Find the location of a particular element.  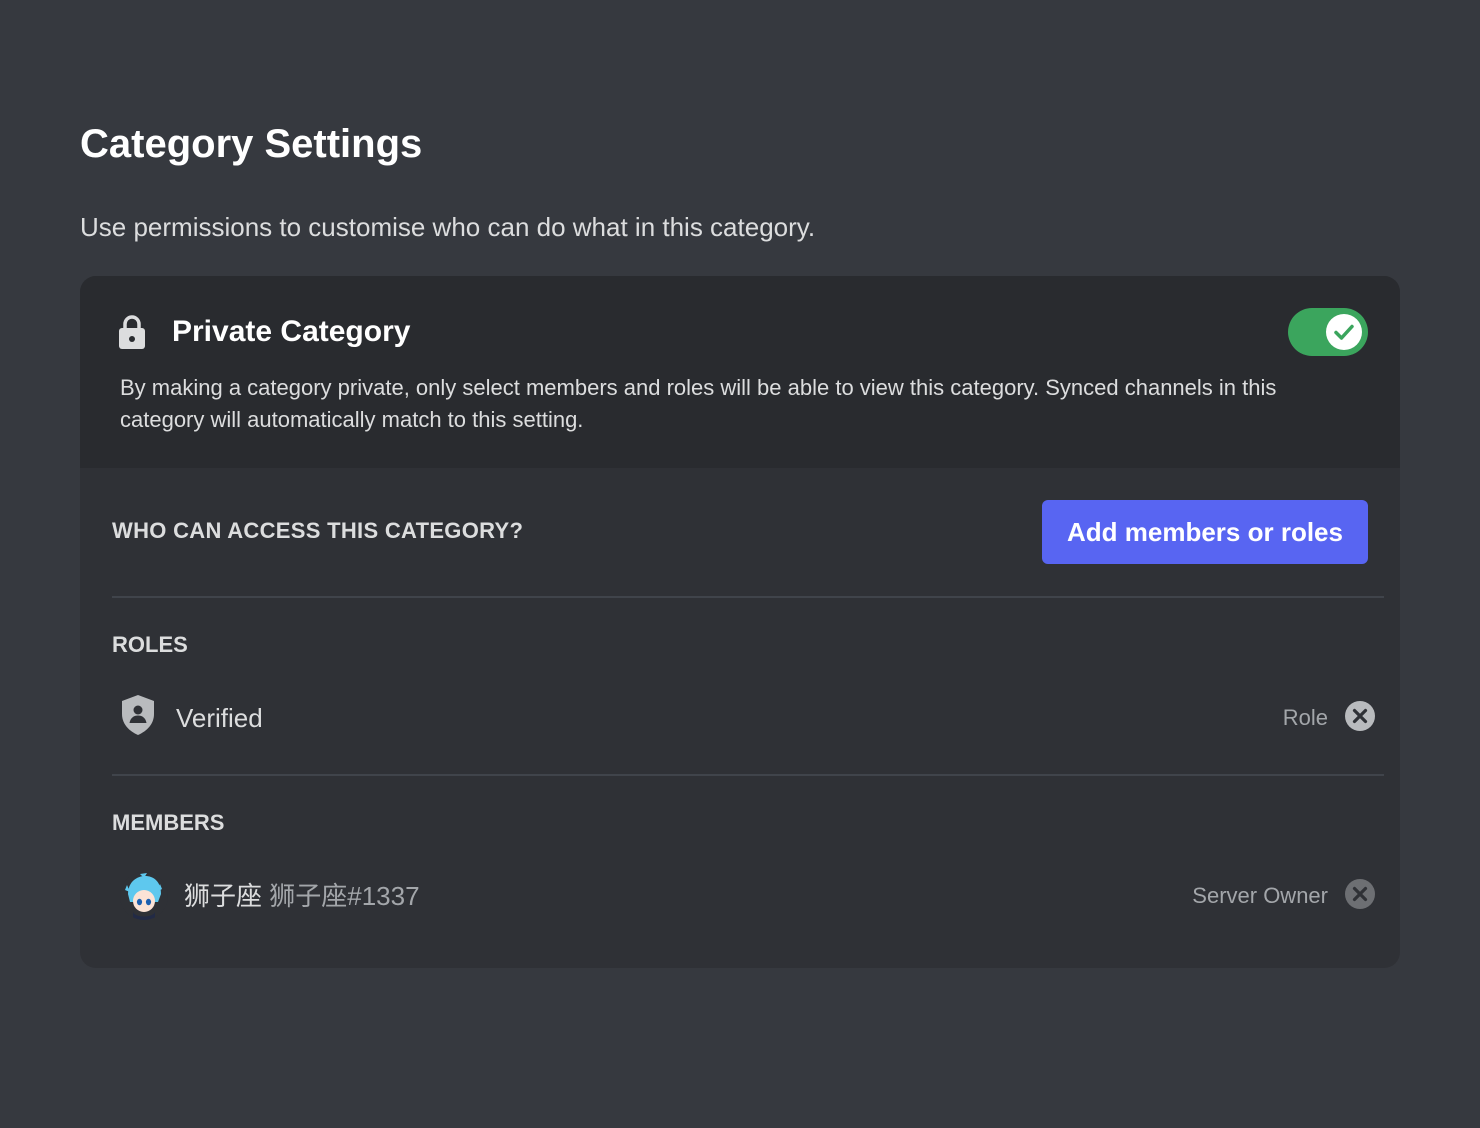

private-category-toggle is located at coordinates (1328, 332).